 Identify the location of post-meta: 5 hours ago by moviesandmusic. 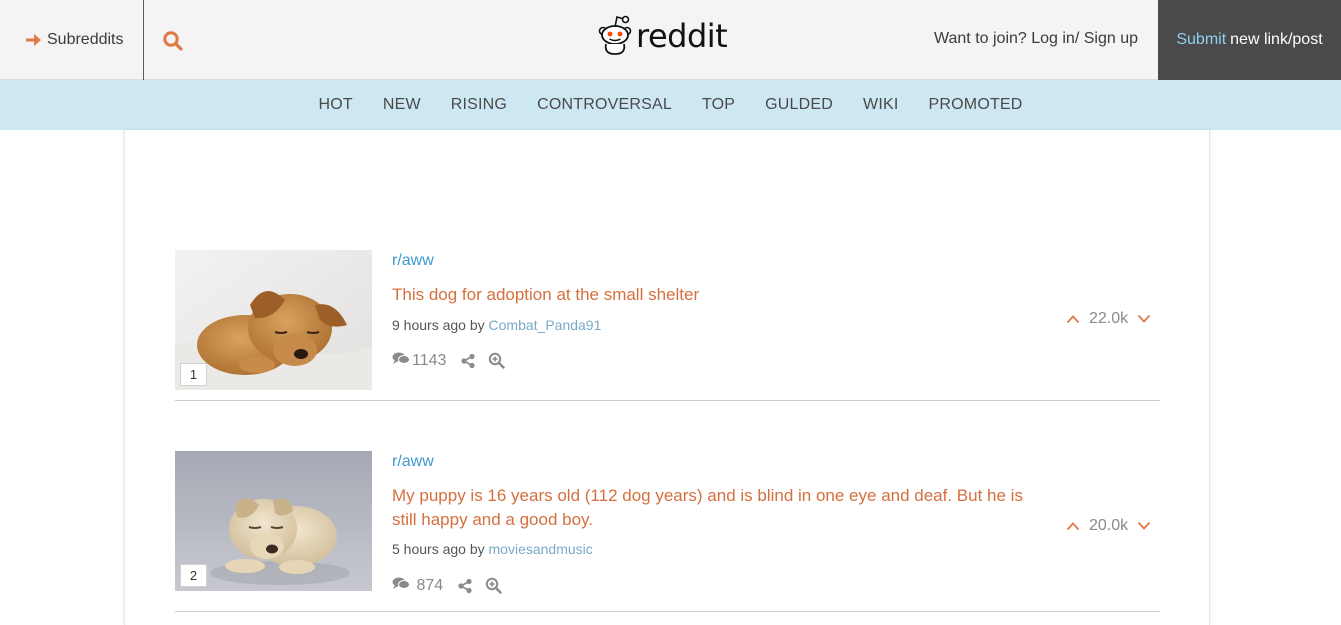
(492, 549).